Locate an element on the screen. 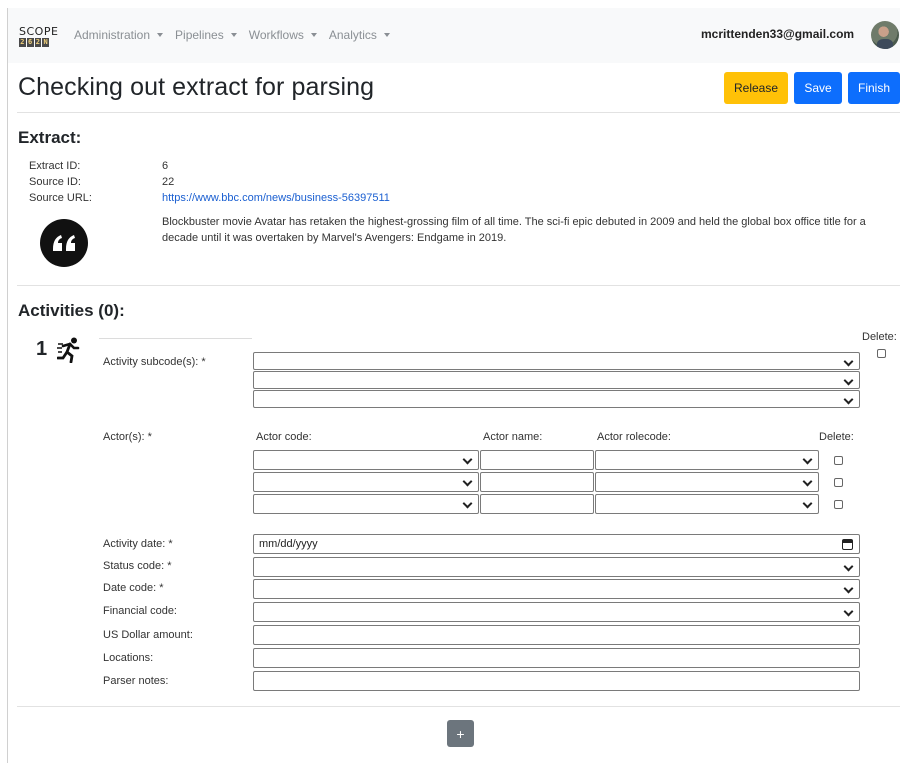  nav-pipelines: Pipelines is located at coordinates (206, 35).